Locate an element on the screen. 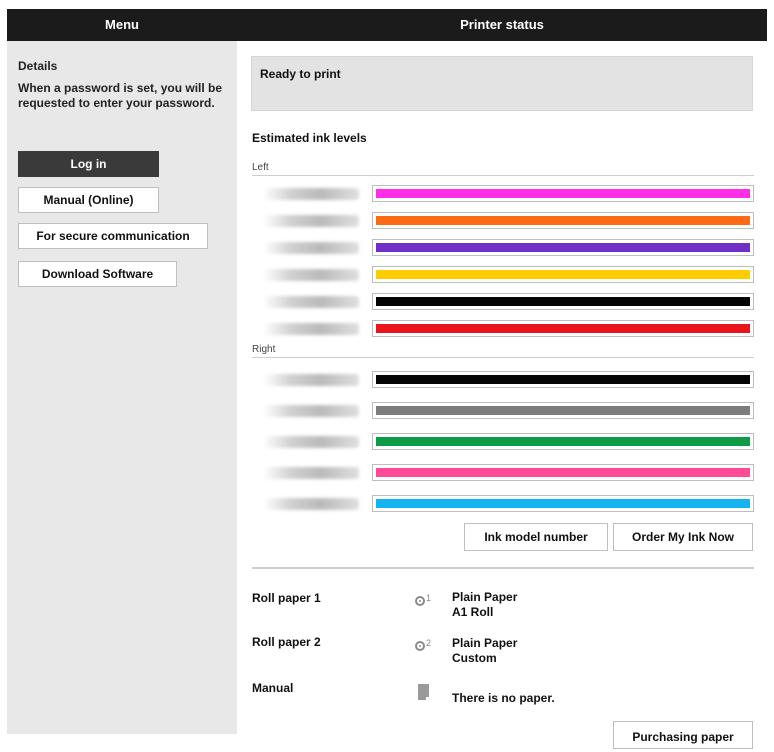 This screenshot has height=752, width=774. purchasing-paper-button: Purchasing paper is located at coordinates (683, 735).